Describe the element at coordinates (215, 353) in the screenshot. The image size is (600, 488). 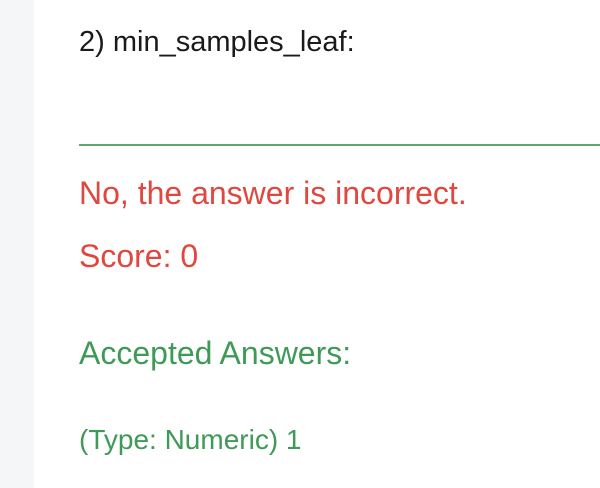
I see `accepted-answers-heading: Accepted Answers:` at that location.